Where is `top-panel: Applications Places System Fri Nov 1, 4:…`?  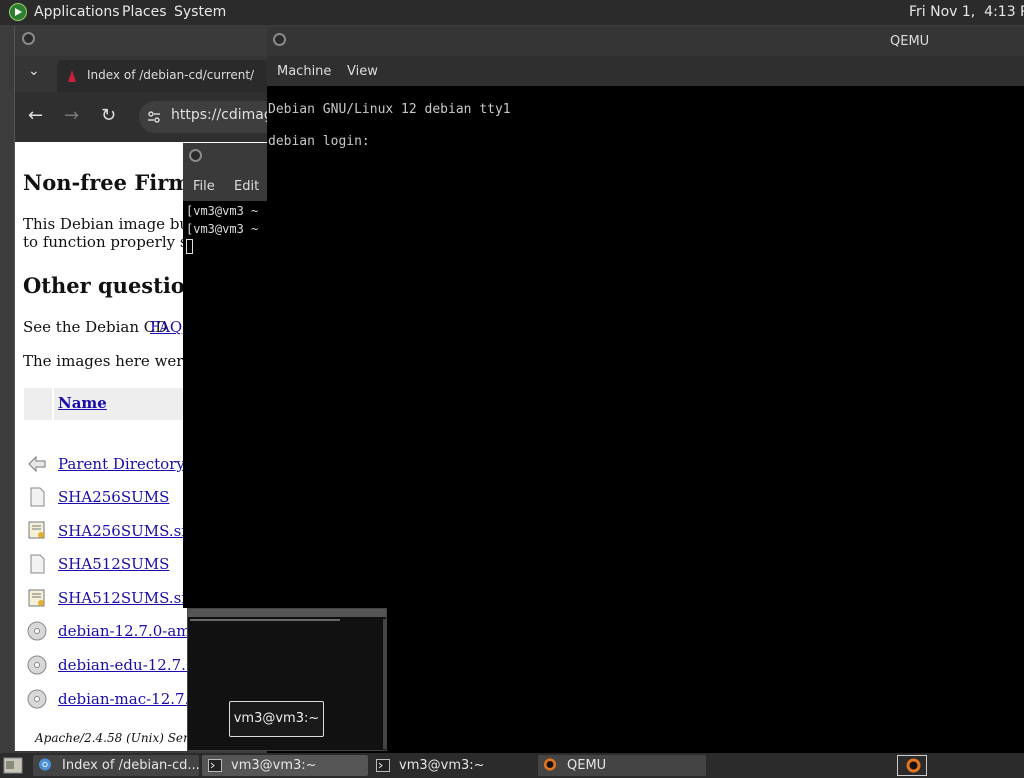
top-panel: Applications Places System Fri Nov 1, 4:… is located at coordinates (512, 12).